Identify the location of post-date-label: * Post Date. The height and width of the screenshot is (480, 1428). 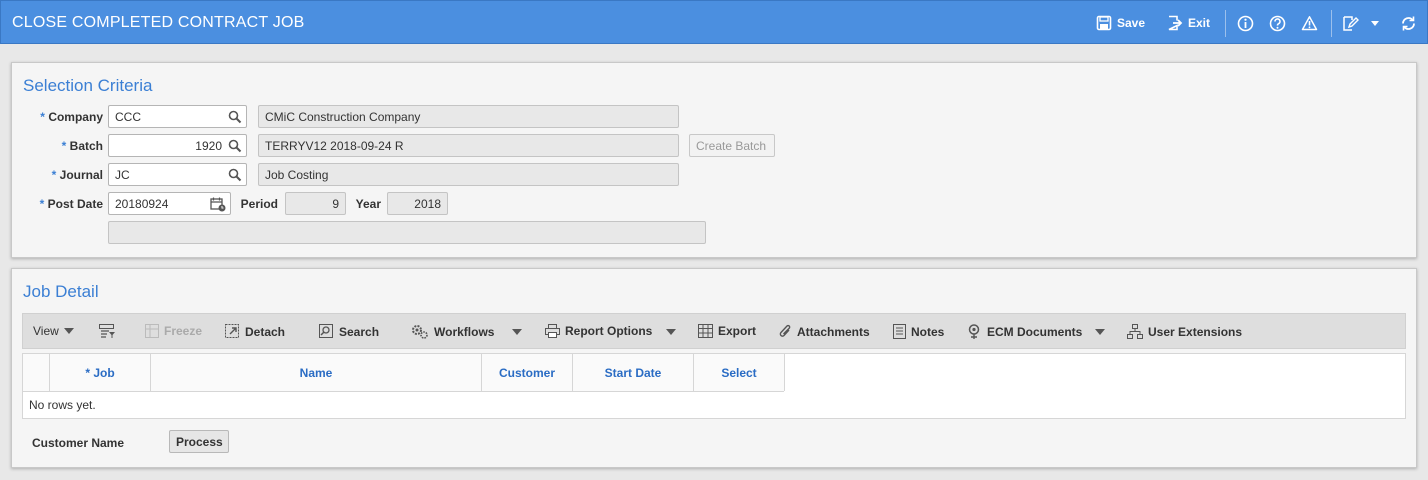
(65, 204).